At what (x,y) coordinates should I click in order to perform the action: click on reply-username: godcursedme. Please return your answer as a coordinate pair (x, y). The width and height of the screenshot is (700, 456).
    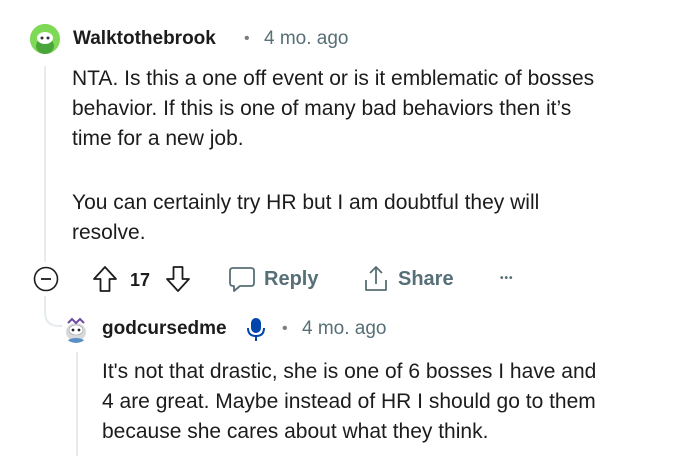
    Looking at the image, I should click on (164, 329).